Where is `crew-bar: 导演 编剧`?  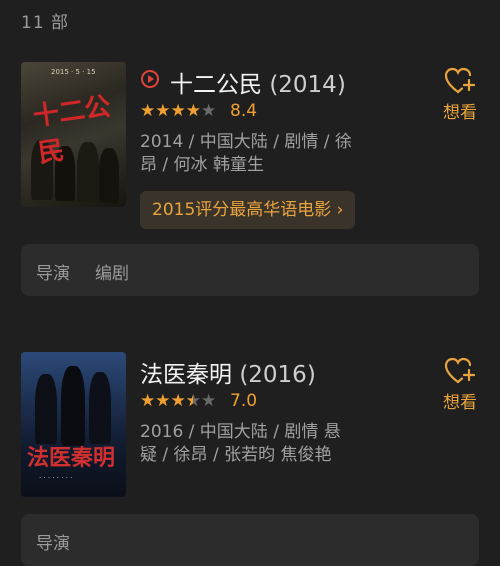 crew-bar: 导演 编剧 is located at coordinates (250, 270).